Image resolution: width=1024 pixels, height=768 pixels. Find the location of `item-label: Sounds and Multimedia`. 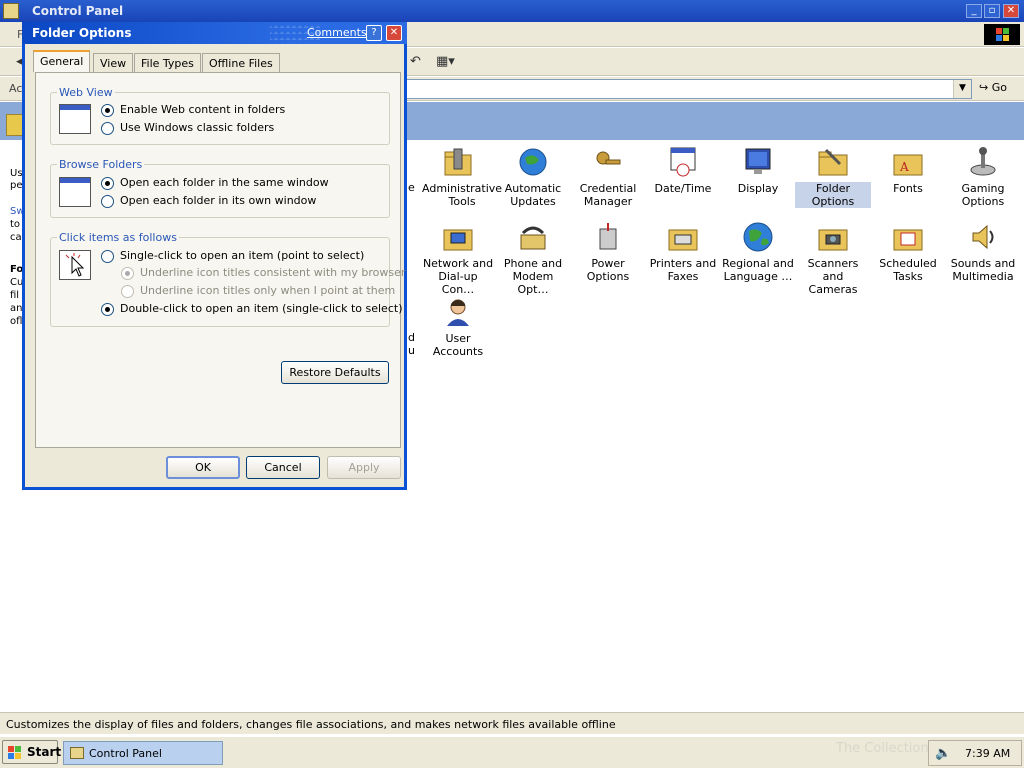

item-label: Sounds and Multimedia is located at coordinates (983, 270).